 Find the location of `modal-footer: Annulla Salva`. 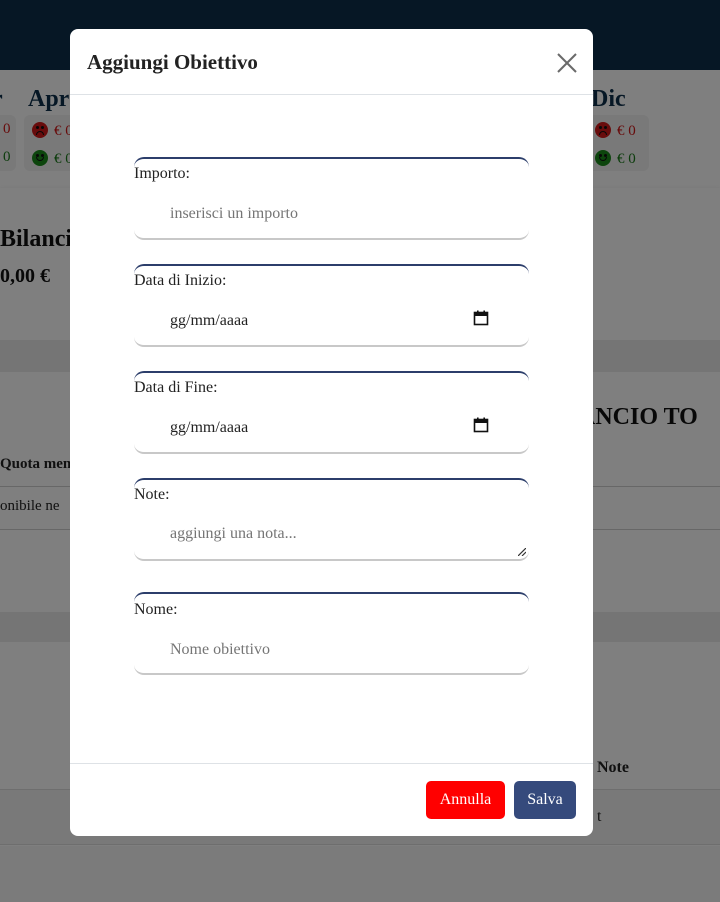

modal-footer: Annulla Salva is located at coordinates (331, 799).